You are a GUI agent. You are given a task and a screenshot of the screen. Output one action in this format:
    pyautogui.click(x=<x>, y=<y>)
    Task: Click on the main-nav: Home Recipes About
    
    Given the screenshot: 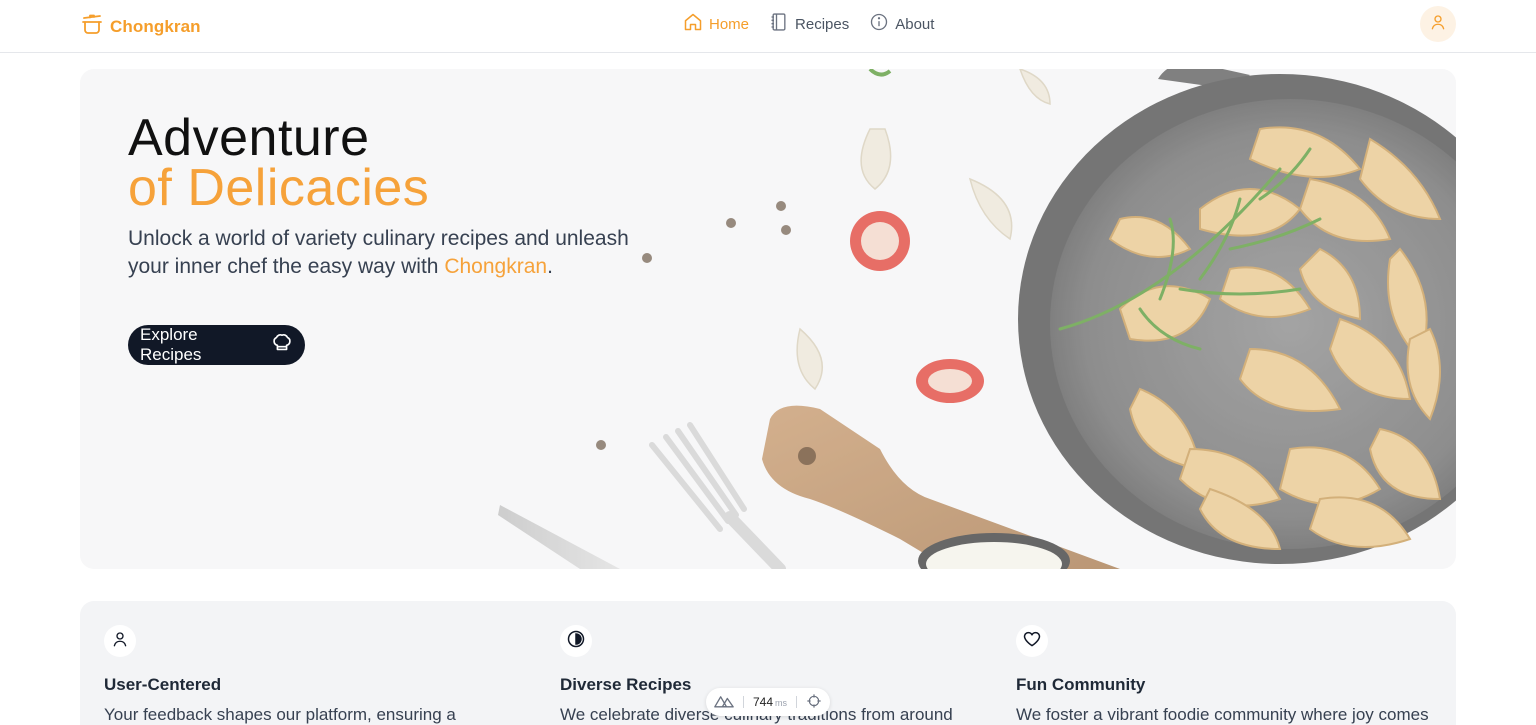 What is the action you would take?
    pyautogui.click(x=808, y=24)
    